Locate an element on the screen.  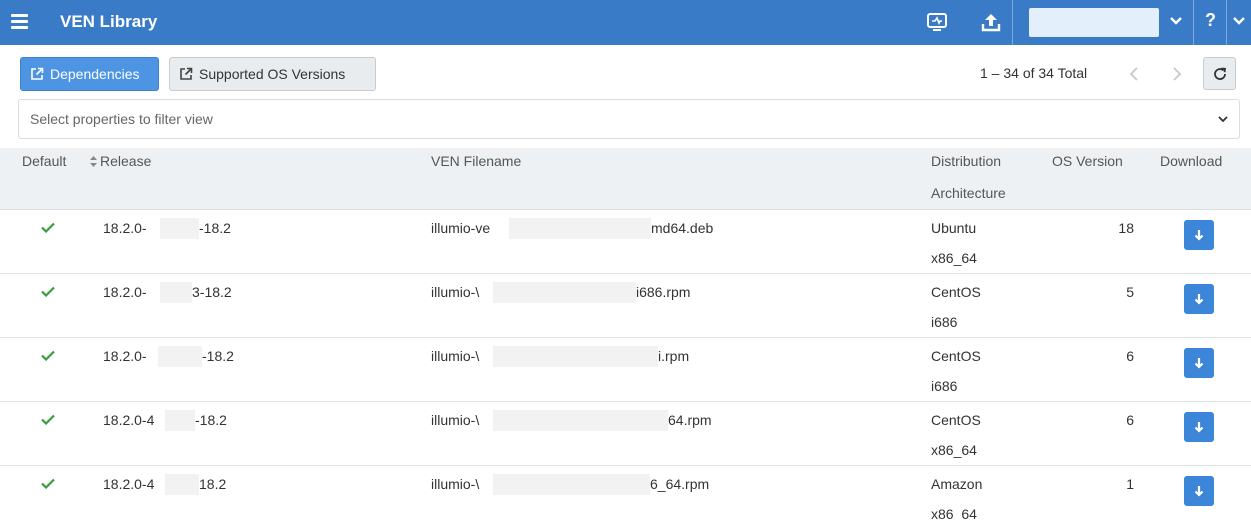
sort-icon is located at coordinates (93, 161).